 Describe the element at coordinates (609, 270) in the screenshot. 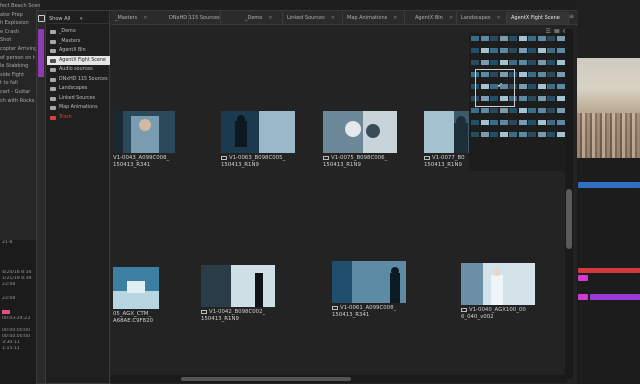

I see `timeline-track-red` at that location.